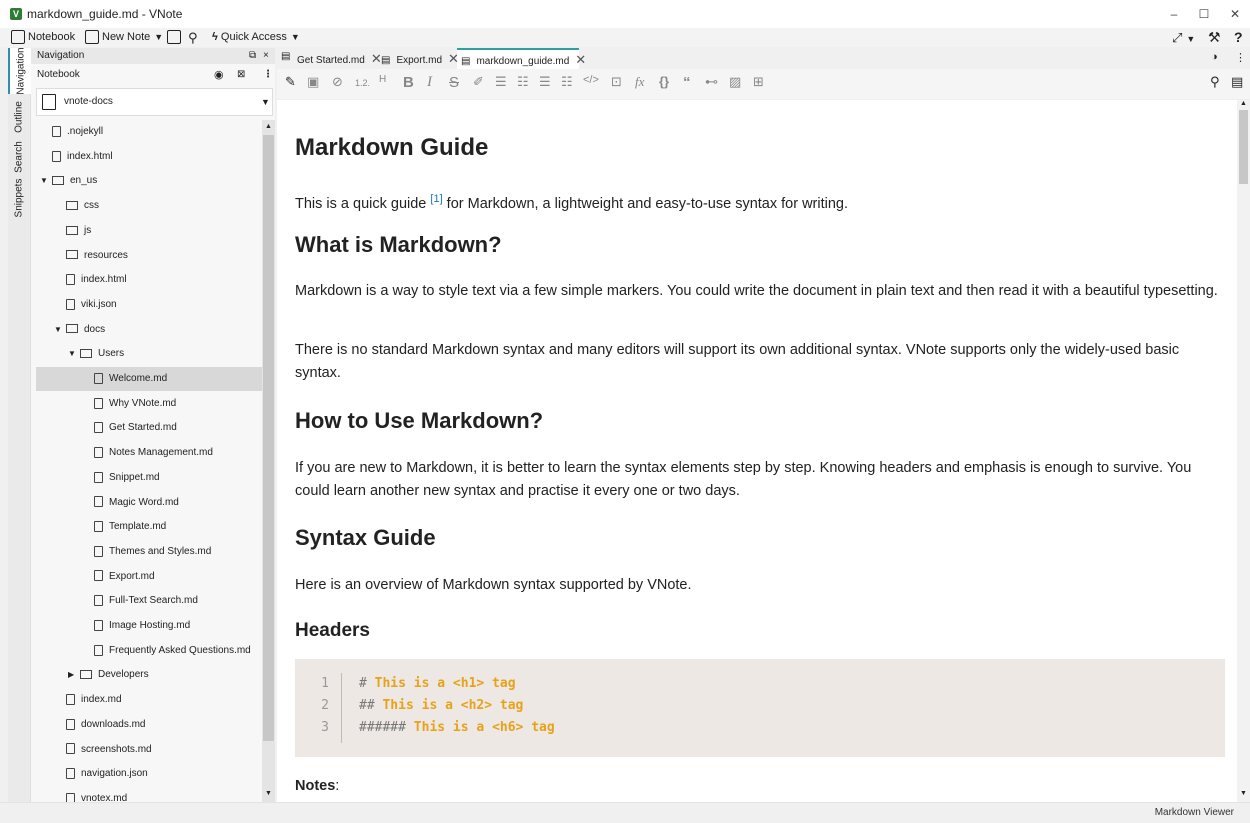  I want to click on tree-file: screenshots.md, so click(150, 750).